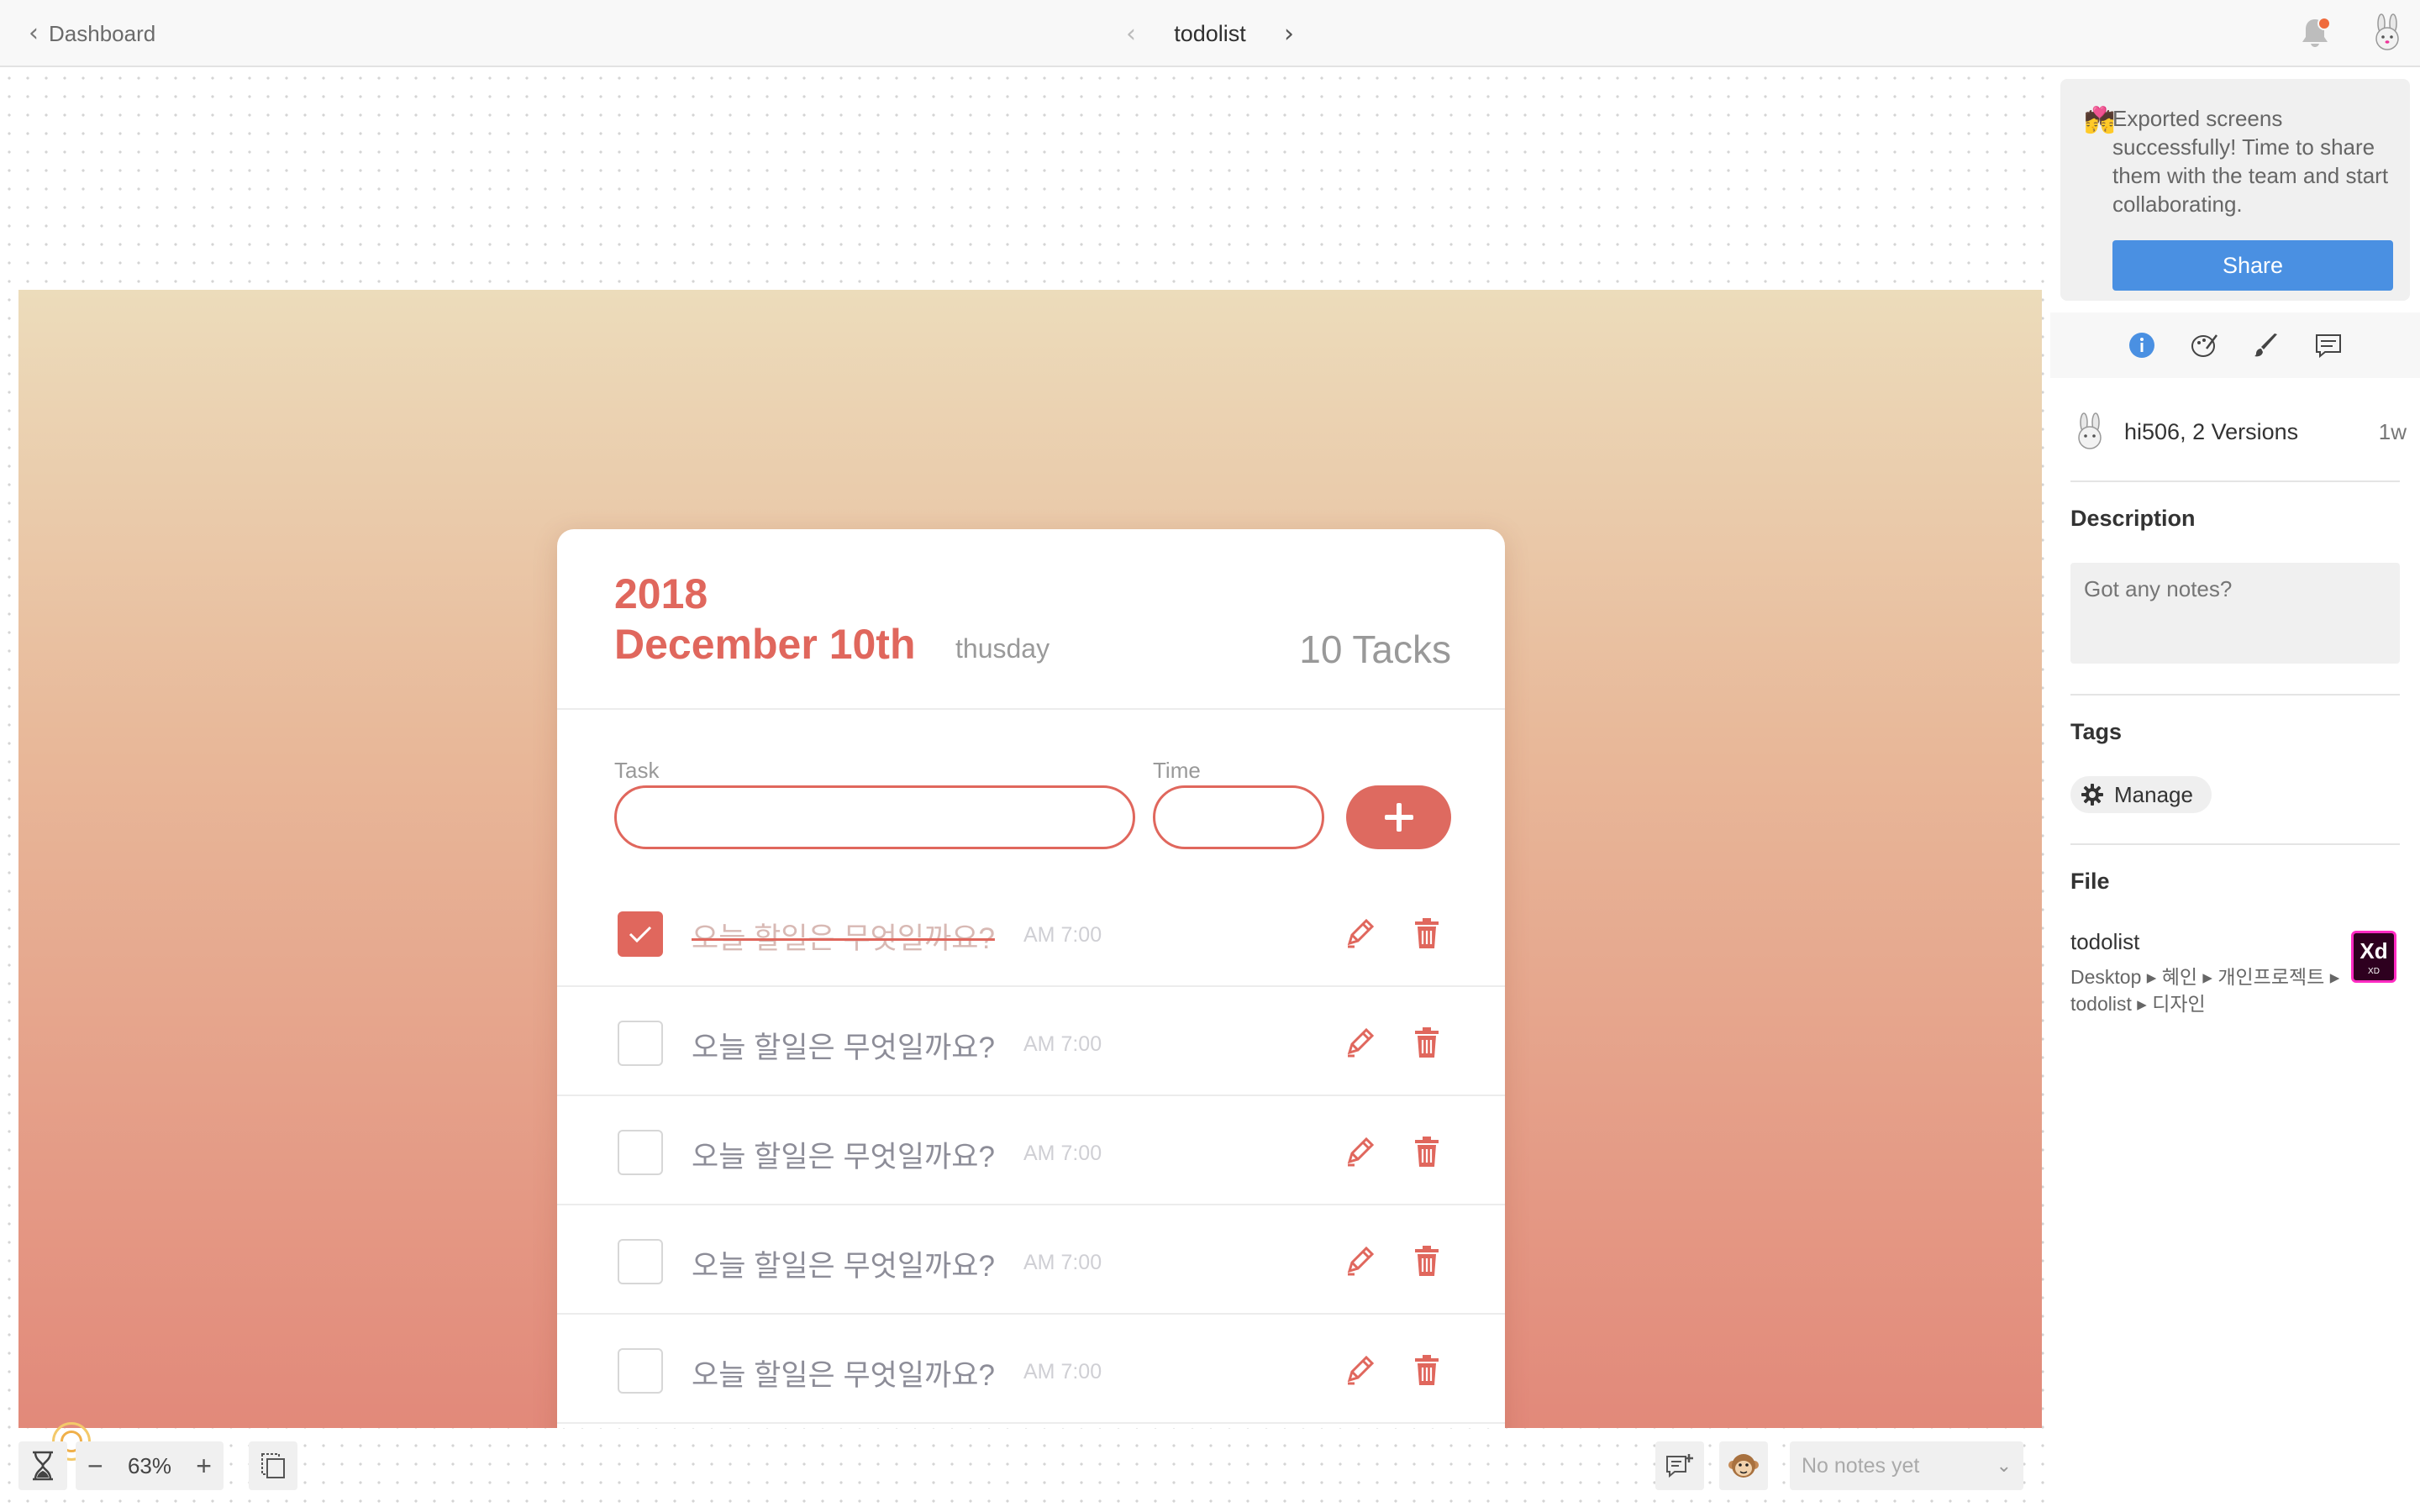  I want to click on prev-doc-chevron-icon: ‹, so click(1131, 34).